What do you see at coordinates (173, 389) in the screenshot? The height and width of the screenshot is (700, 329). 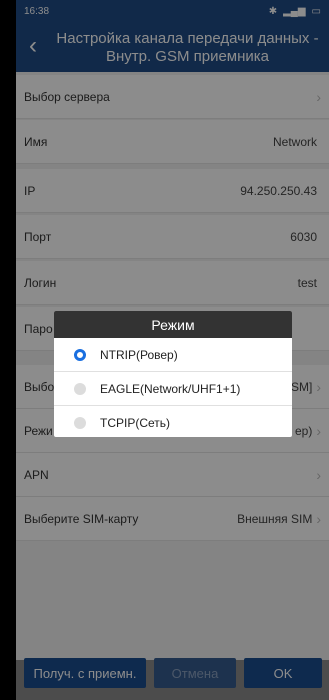 I see `option-eagle: EAGLE(Network/UHF1+1)` at bounding box center [173, 389].